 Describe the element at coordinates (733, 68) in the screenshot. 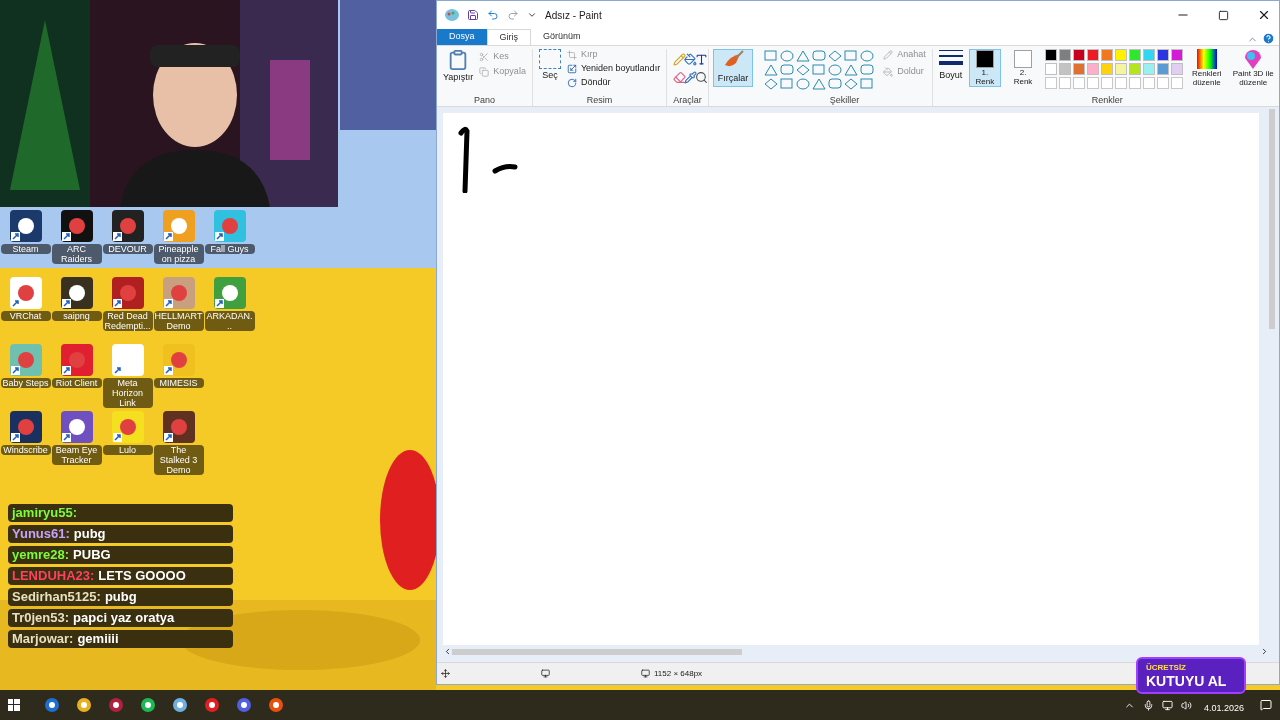

I see `brushes-button: Fırçalar` at that location.